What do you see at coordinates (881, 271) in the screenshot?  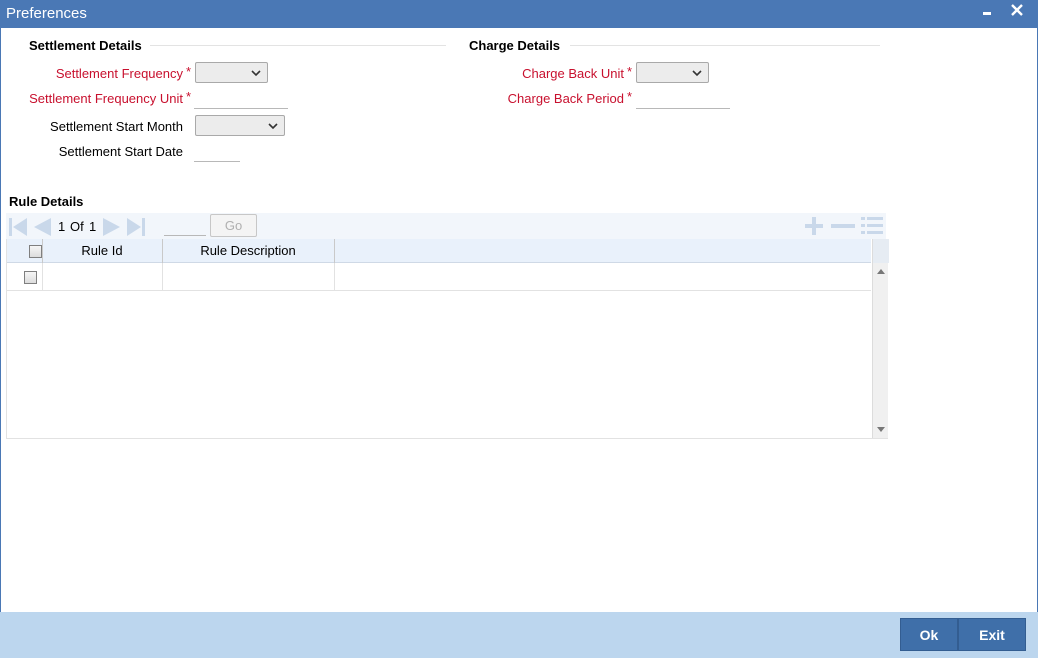 I see `scroll-up-icon` at bounding box center [881, 271].